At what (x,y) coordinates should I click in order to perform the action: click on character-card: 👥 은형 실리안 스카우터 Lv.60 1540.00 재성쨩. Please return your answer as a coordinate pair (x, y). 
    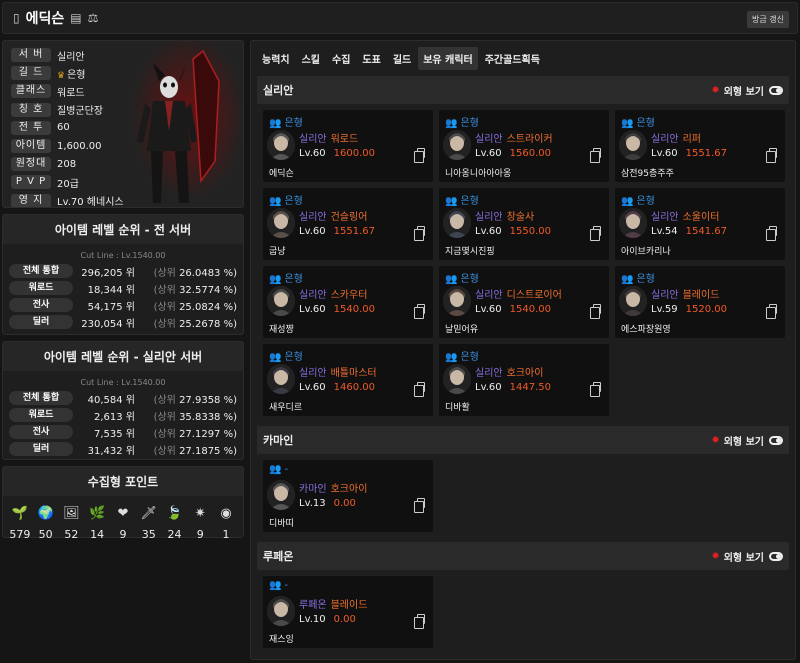
    Looking at the image, I should click on (348, 302).